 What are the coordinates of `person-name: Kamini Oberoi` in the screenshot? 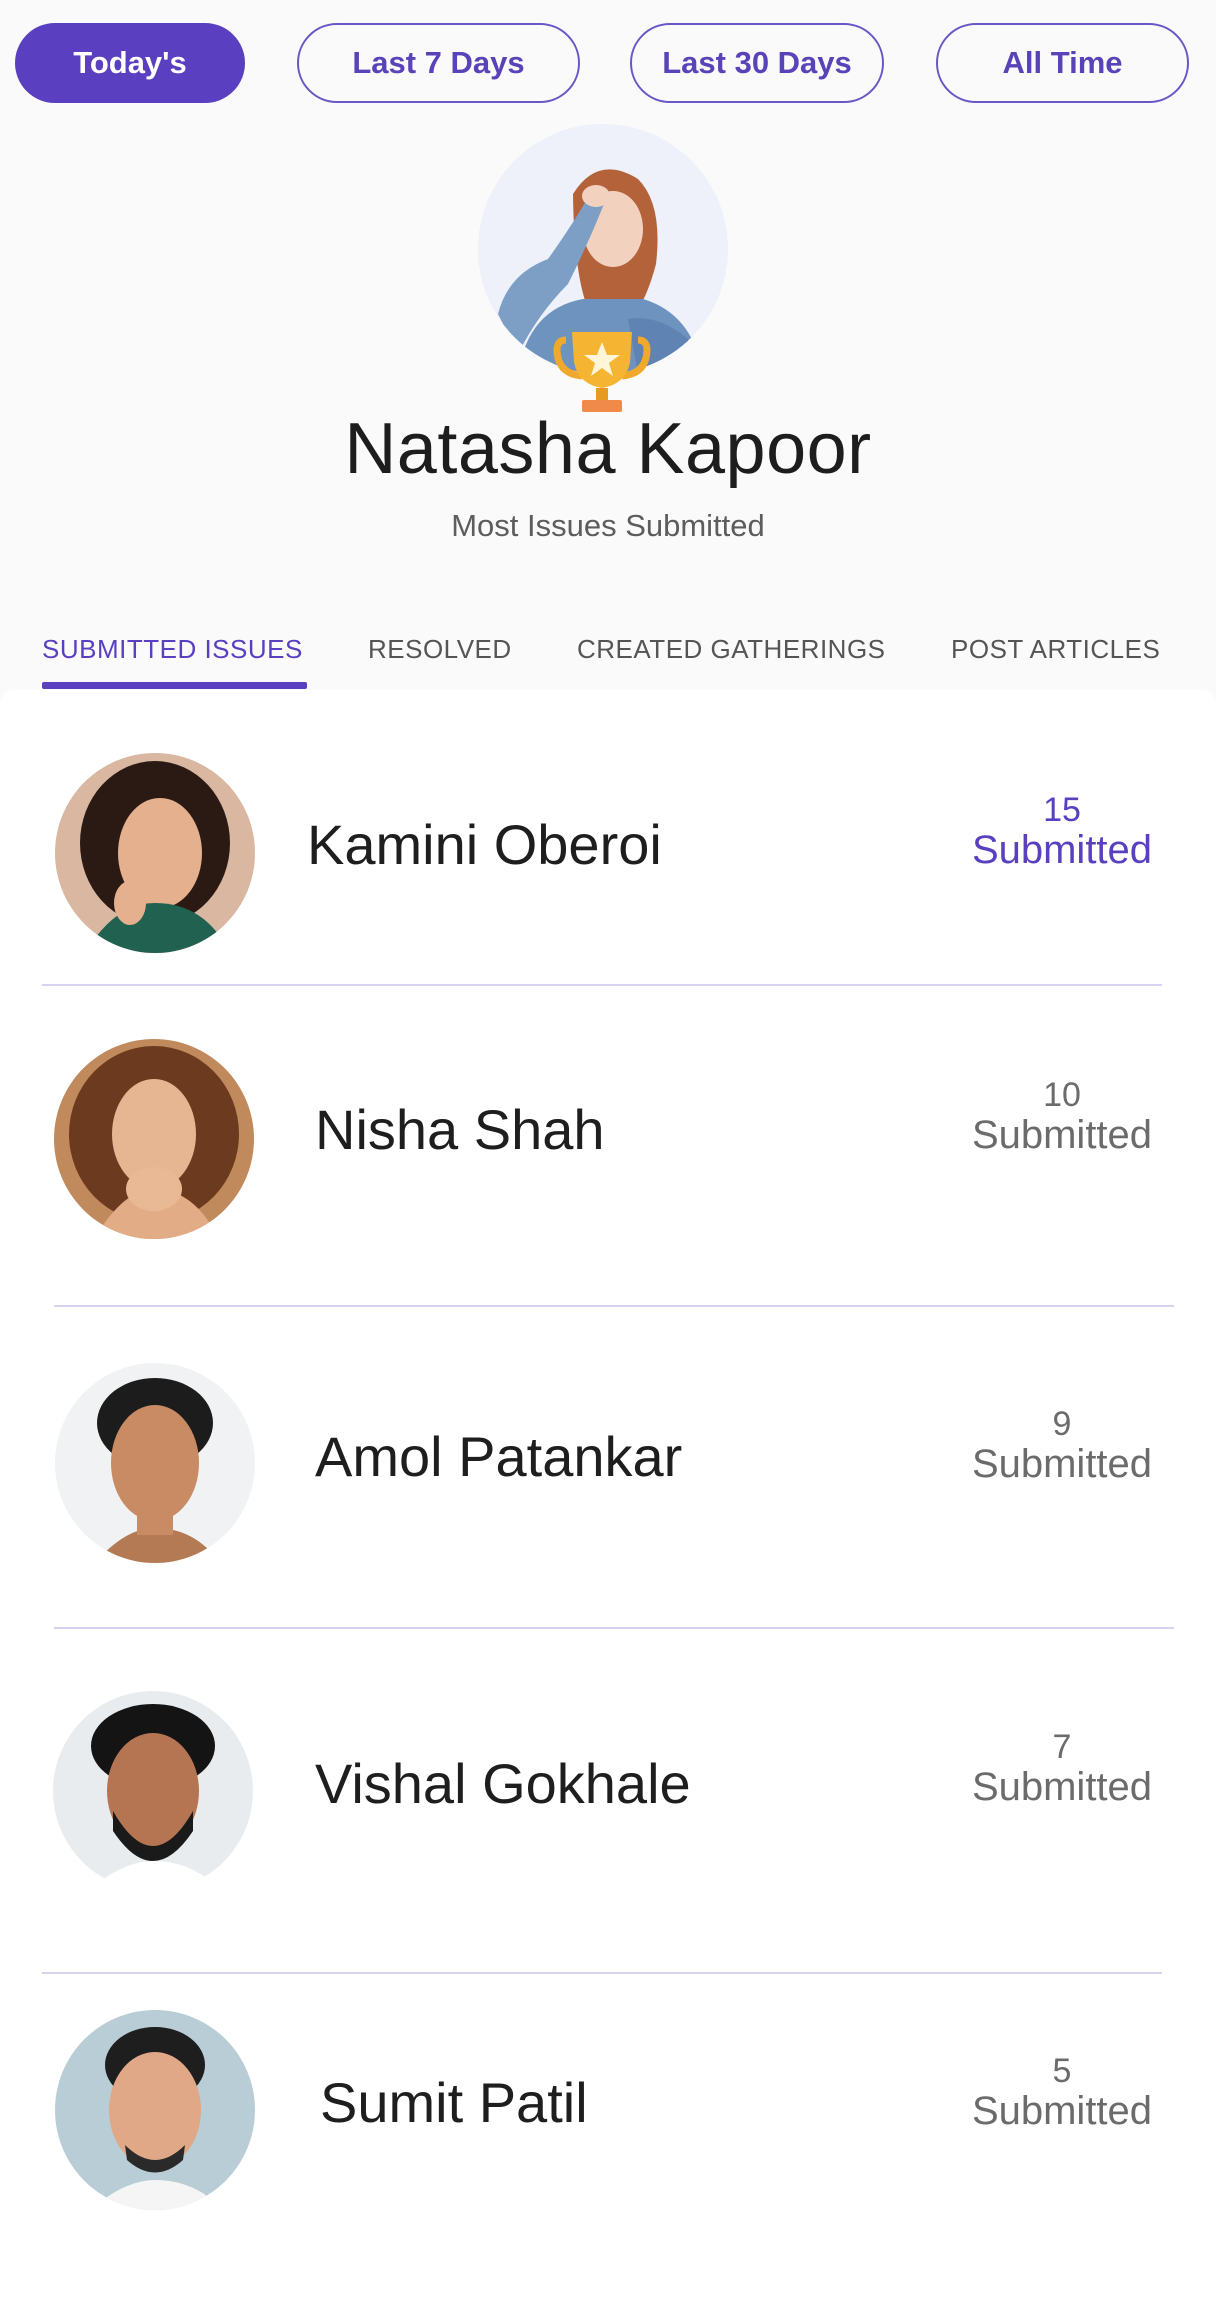 It's located at (484, 844).